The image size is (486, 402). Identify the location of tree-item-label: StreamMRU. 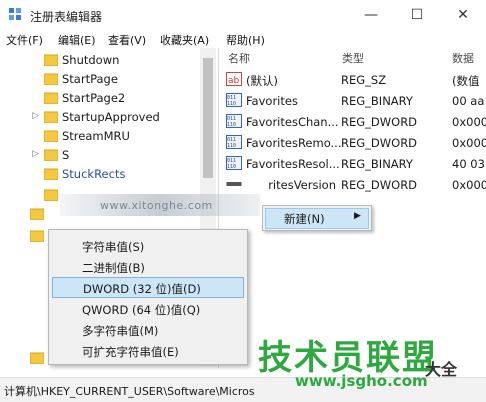
(96, 136).